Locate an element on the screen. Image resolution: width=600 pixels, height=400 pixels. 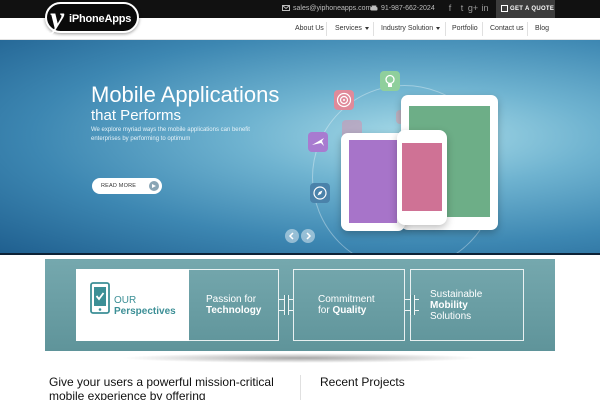
tablet-purple is located at coordinates (373, 182).